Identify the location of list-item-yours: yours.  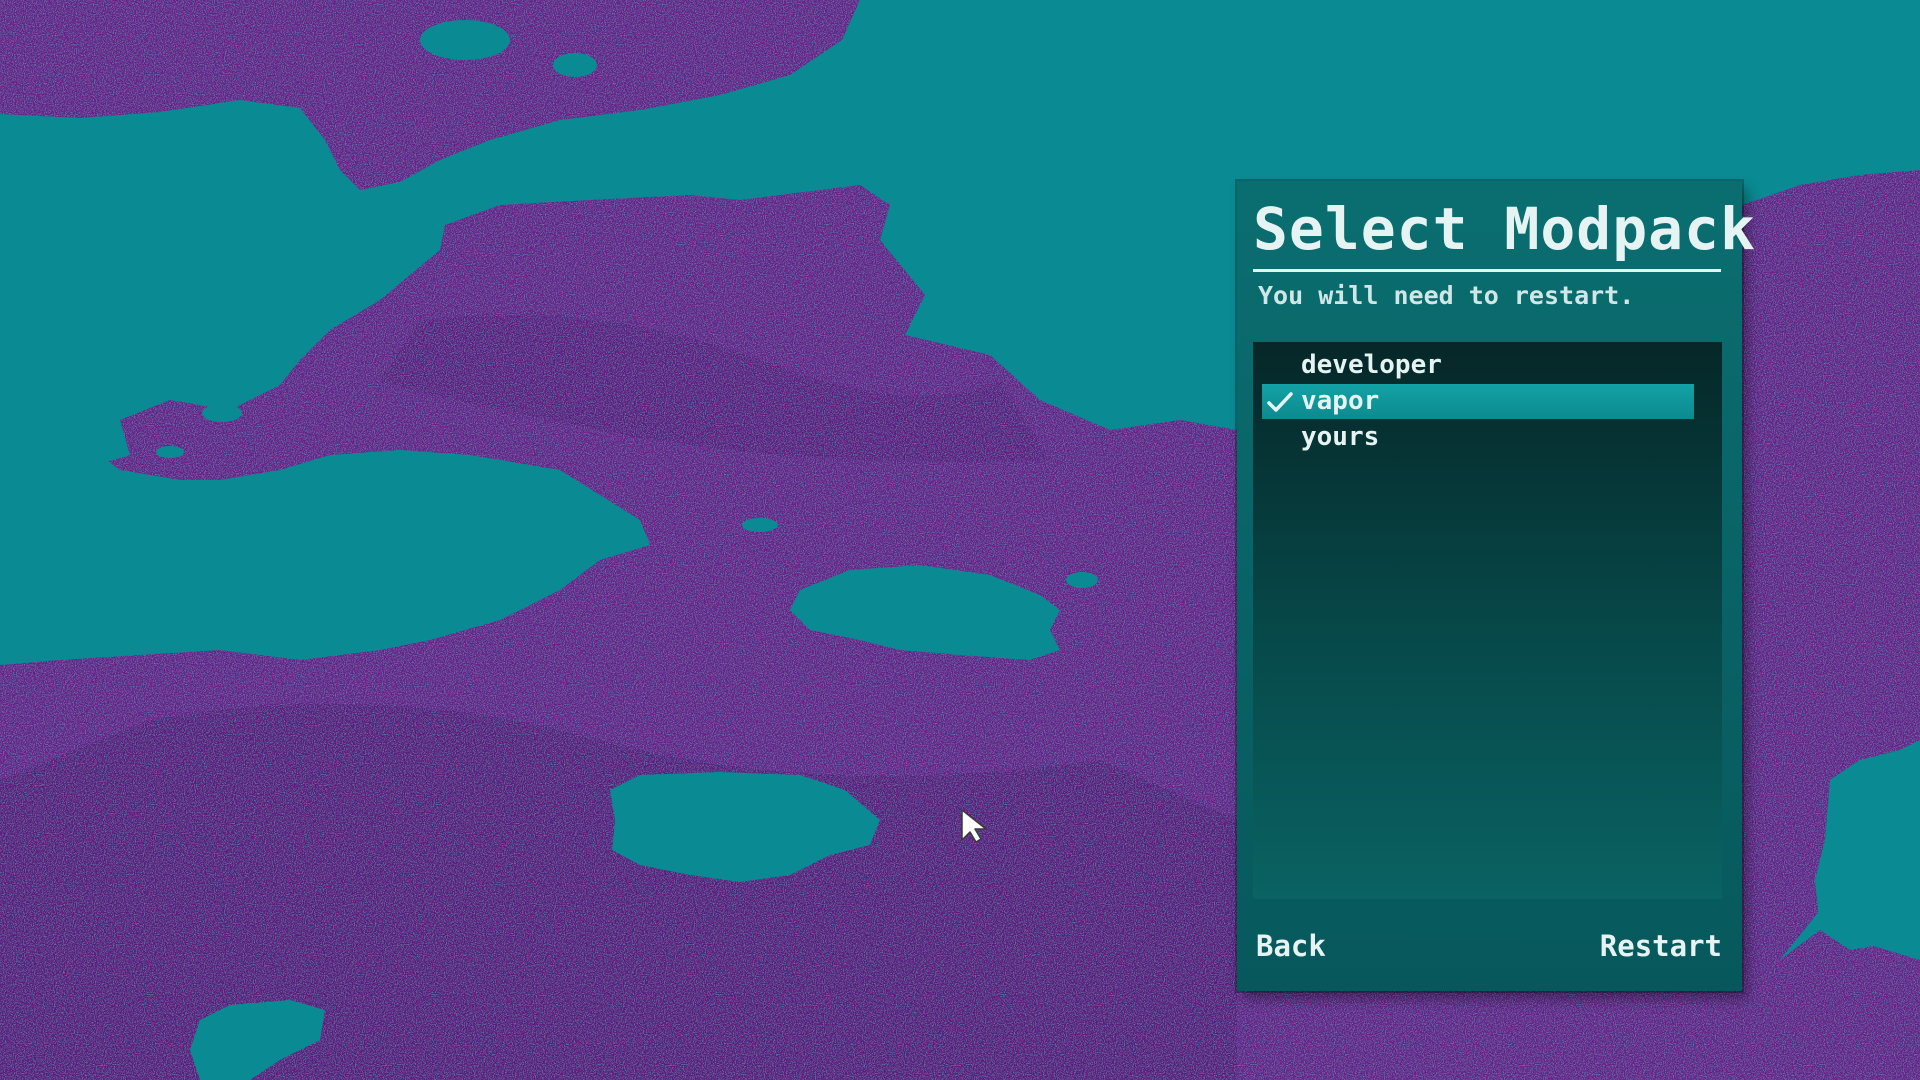
(1478, 437).